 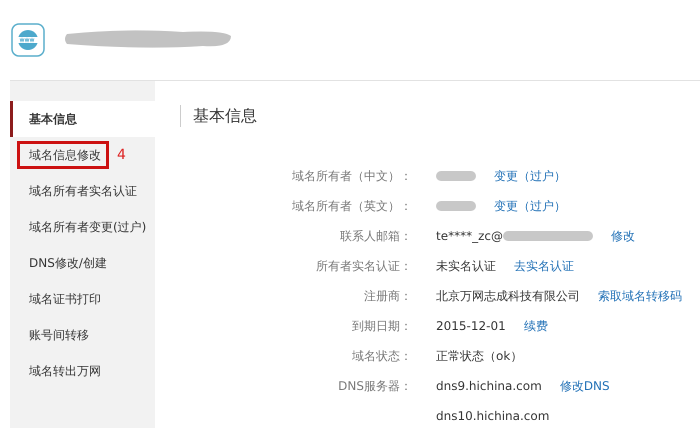 What do you see at coordinates (544, 266) in the screenshot?
I see `action-link: 去实名认证` at bounding box center [544, 266].